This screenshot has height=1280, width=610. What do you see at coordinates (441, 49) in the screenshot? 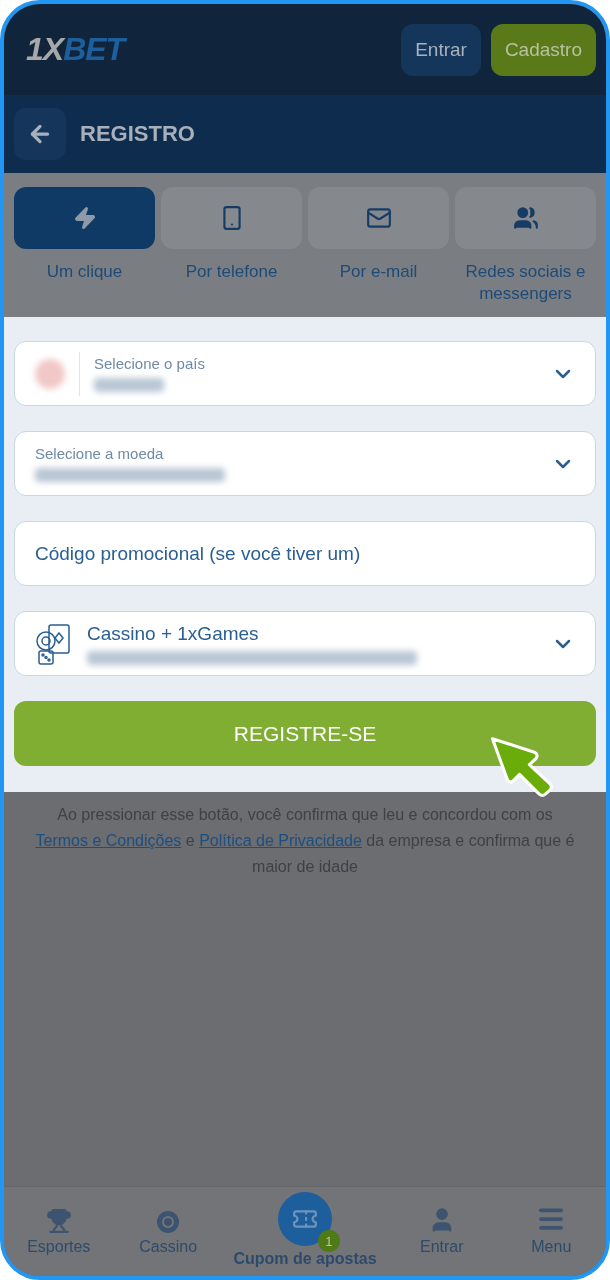
I see `login-button: Entrar` at bounding box center [441, 49].